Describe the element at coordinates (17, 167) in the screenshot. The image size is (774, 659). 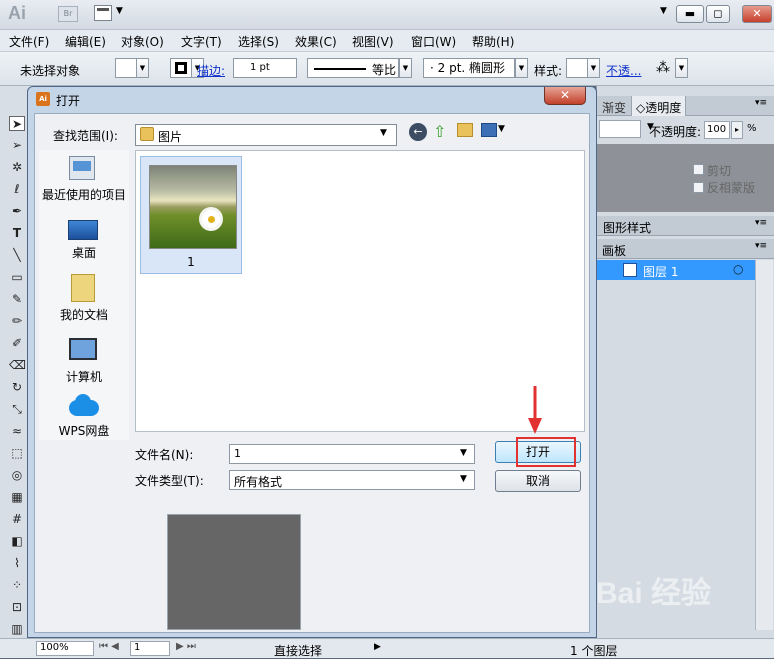
I see `magic-wand-tool-icon: ✲` at that location.